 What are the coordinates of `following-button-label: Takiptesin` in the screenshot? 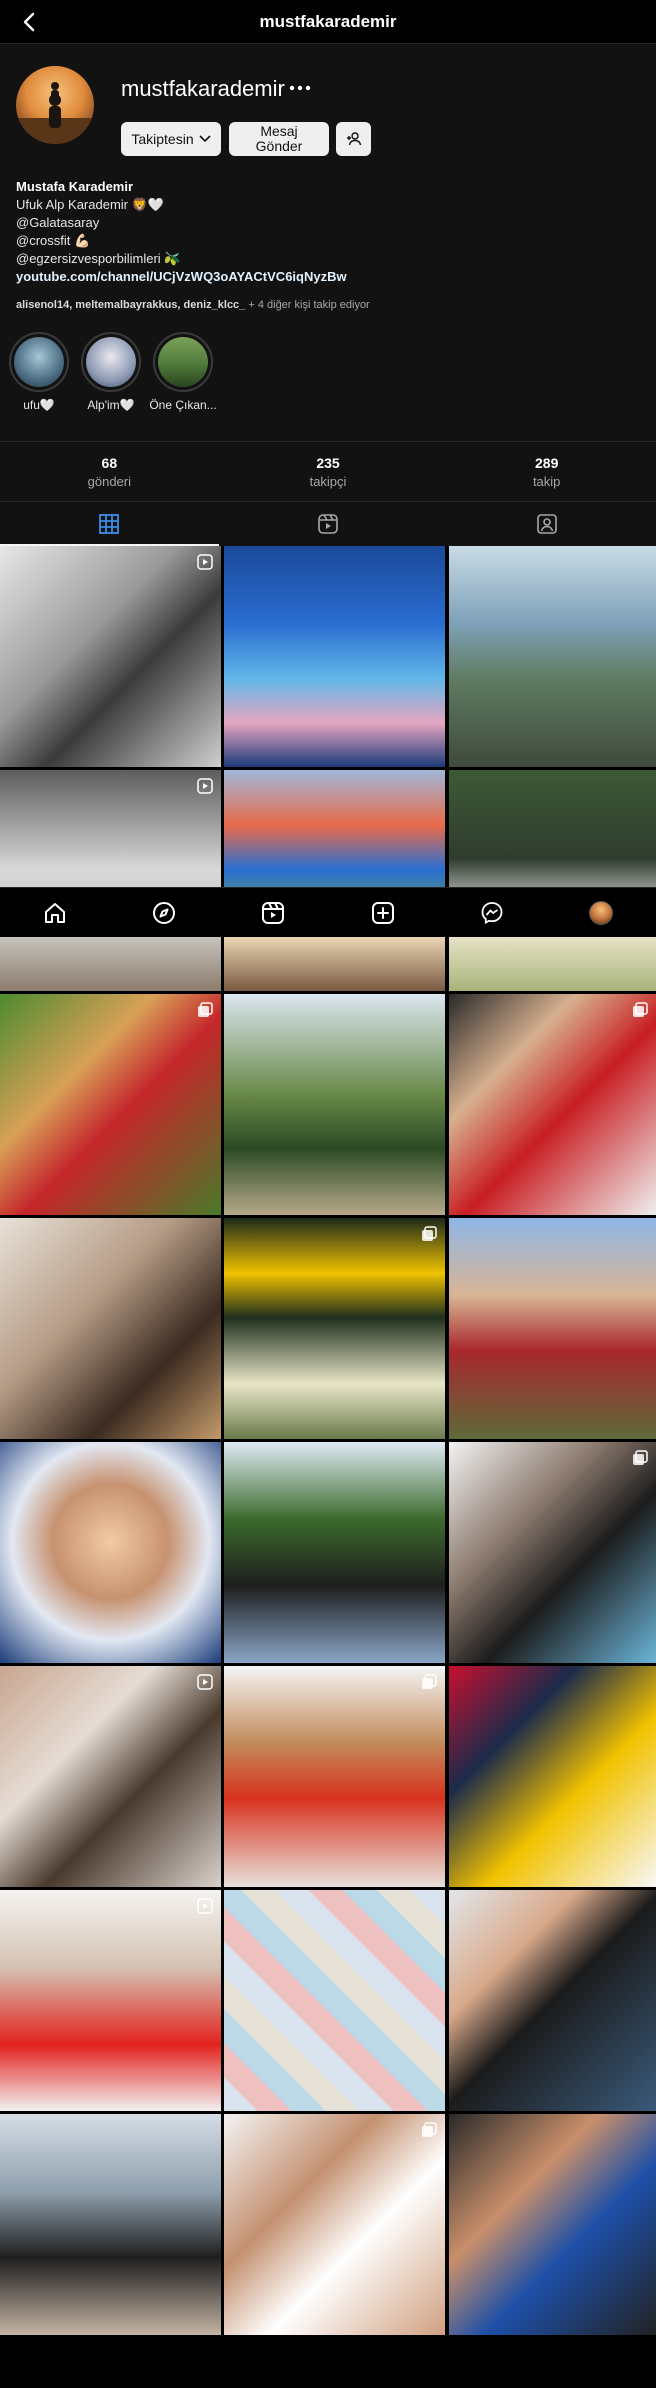 It's located at (162, 138).